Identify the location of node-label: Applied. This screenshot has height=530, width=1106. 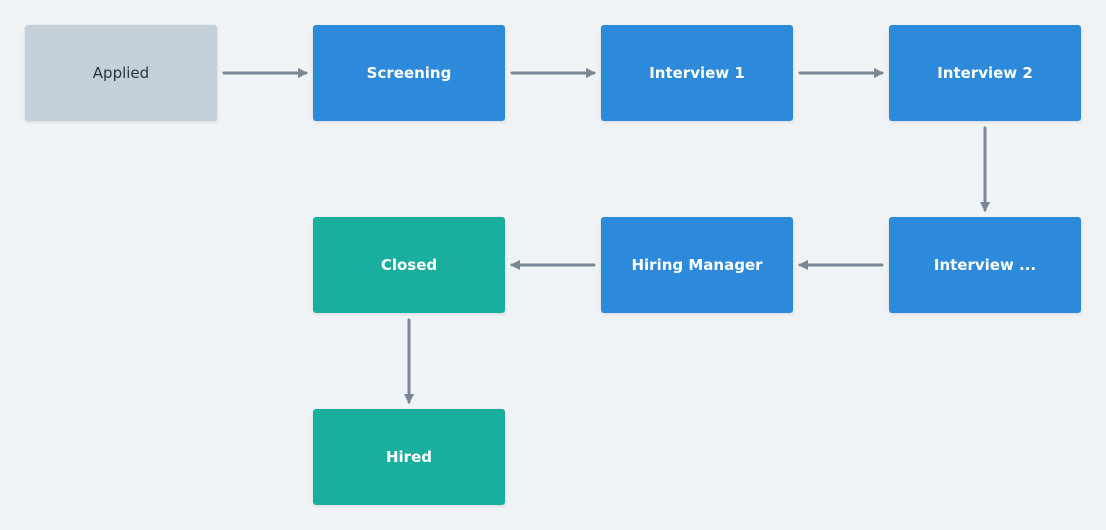
(121, 73).